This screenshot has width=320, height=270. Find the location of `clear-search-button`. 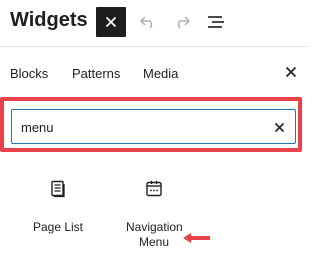

clear-search-button is located at coordinates (279, 127).